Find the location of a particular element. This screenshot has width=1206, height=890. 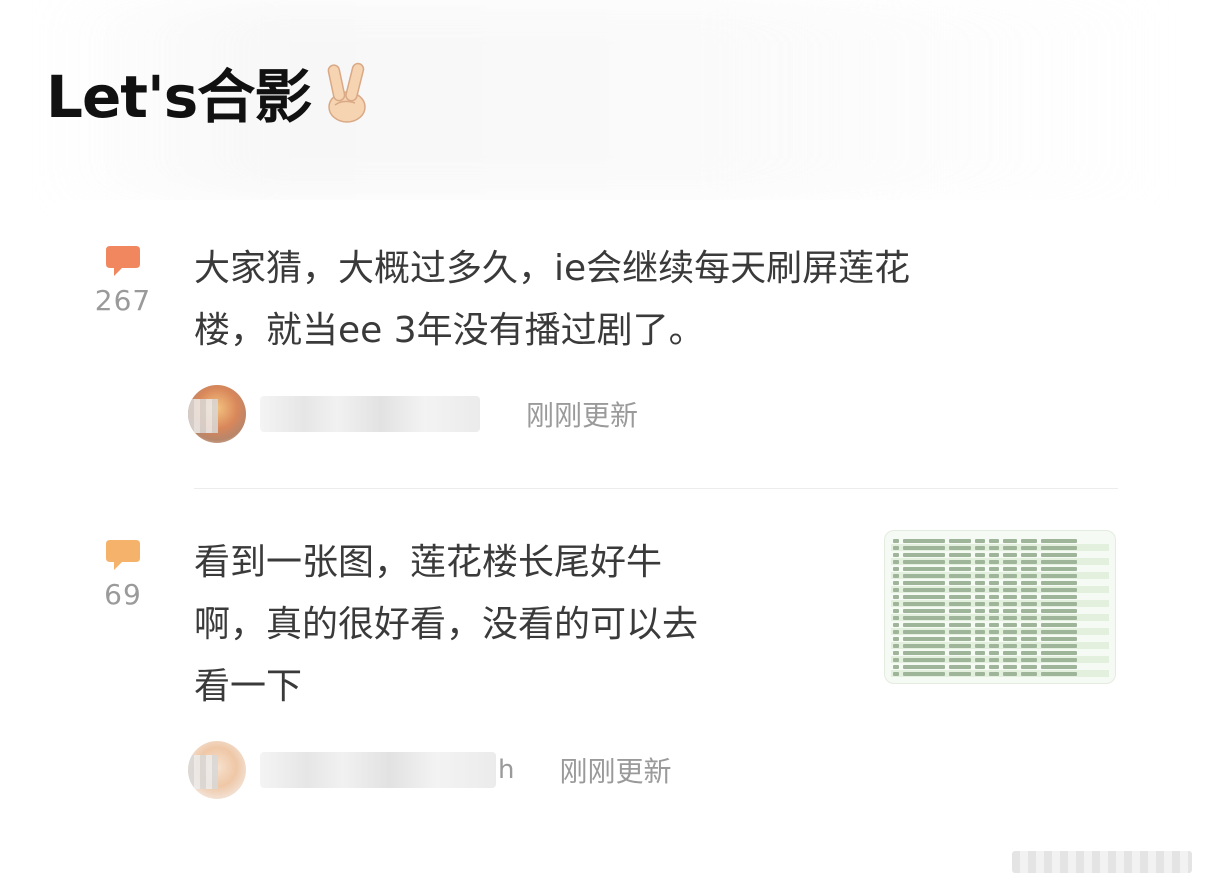

speech-bubble-icon is located at coordinates (123, 555).